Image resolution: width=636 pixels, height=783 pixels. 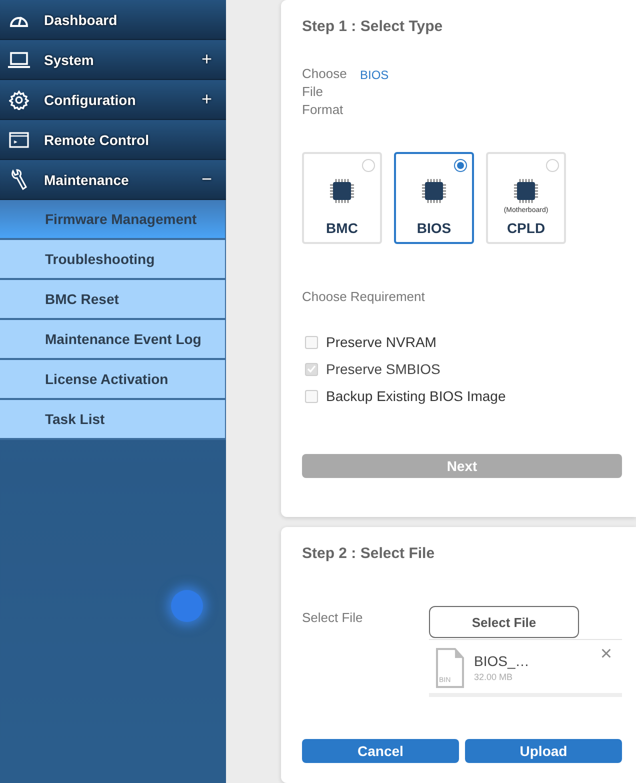 What do you see at coordinates (504, 622) in the screenshot?
I see `select-file-button: Select File` at bounding box center [504, 622].